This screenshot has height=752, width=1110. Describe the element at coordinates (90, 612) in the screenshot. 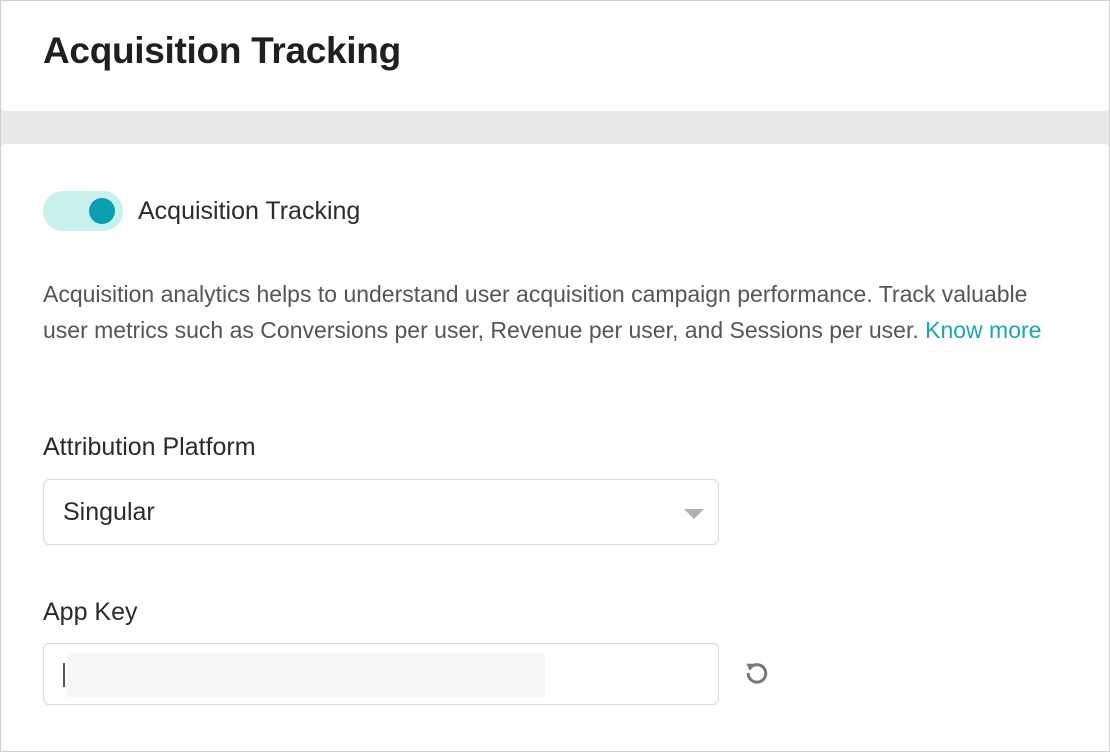

I see `app-key-label: App Key` at that location.